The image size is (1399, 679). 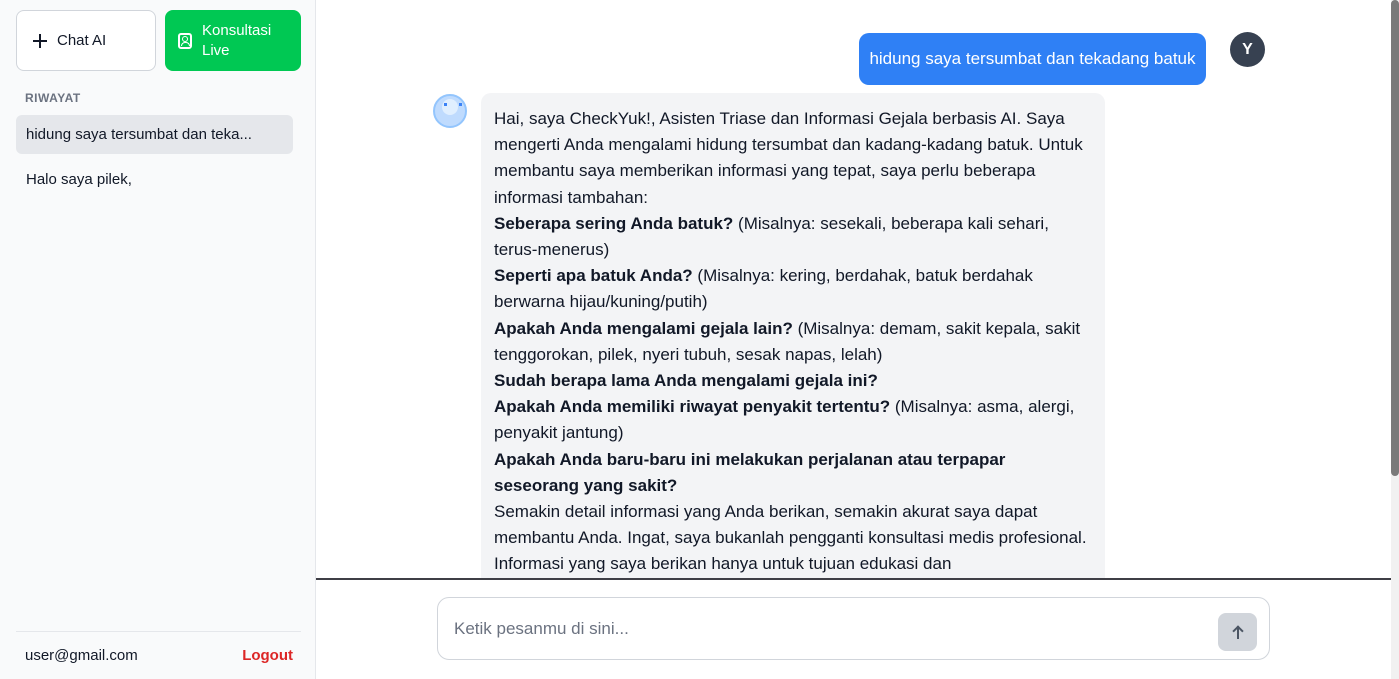 I want to click on user-email: user@gmail.com, so click(x=81, y=655).